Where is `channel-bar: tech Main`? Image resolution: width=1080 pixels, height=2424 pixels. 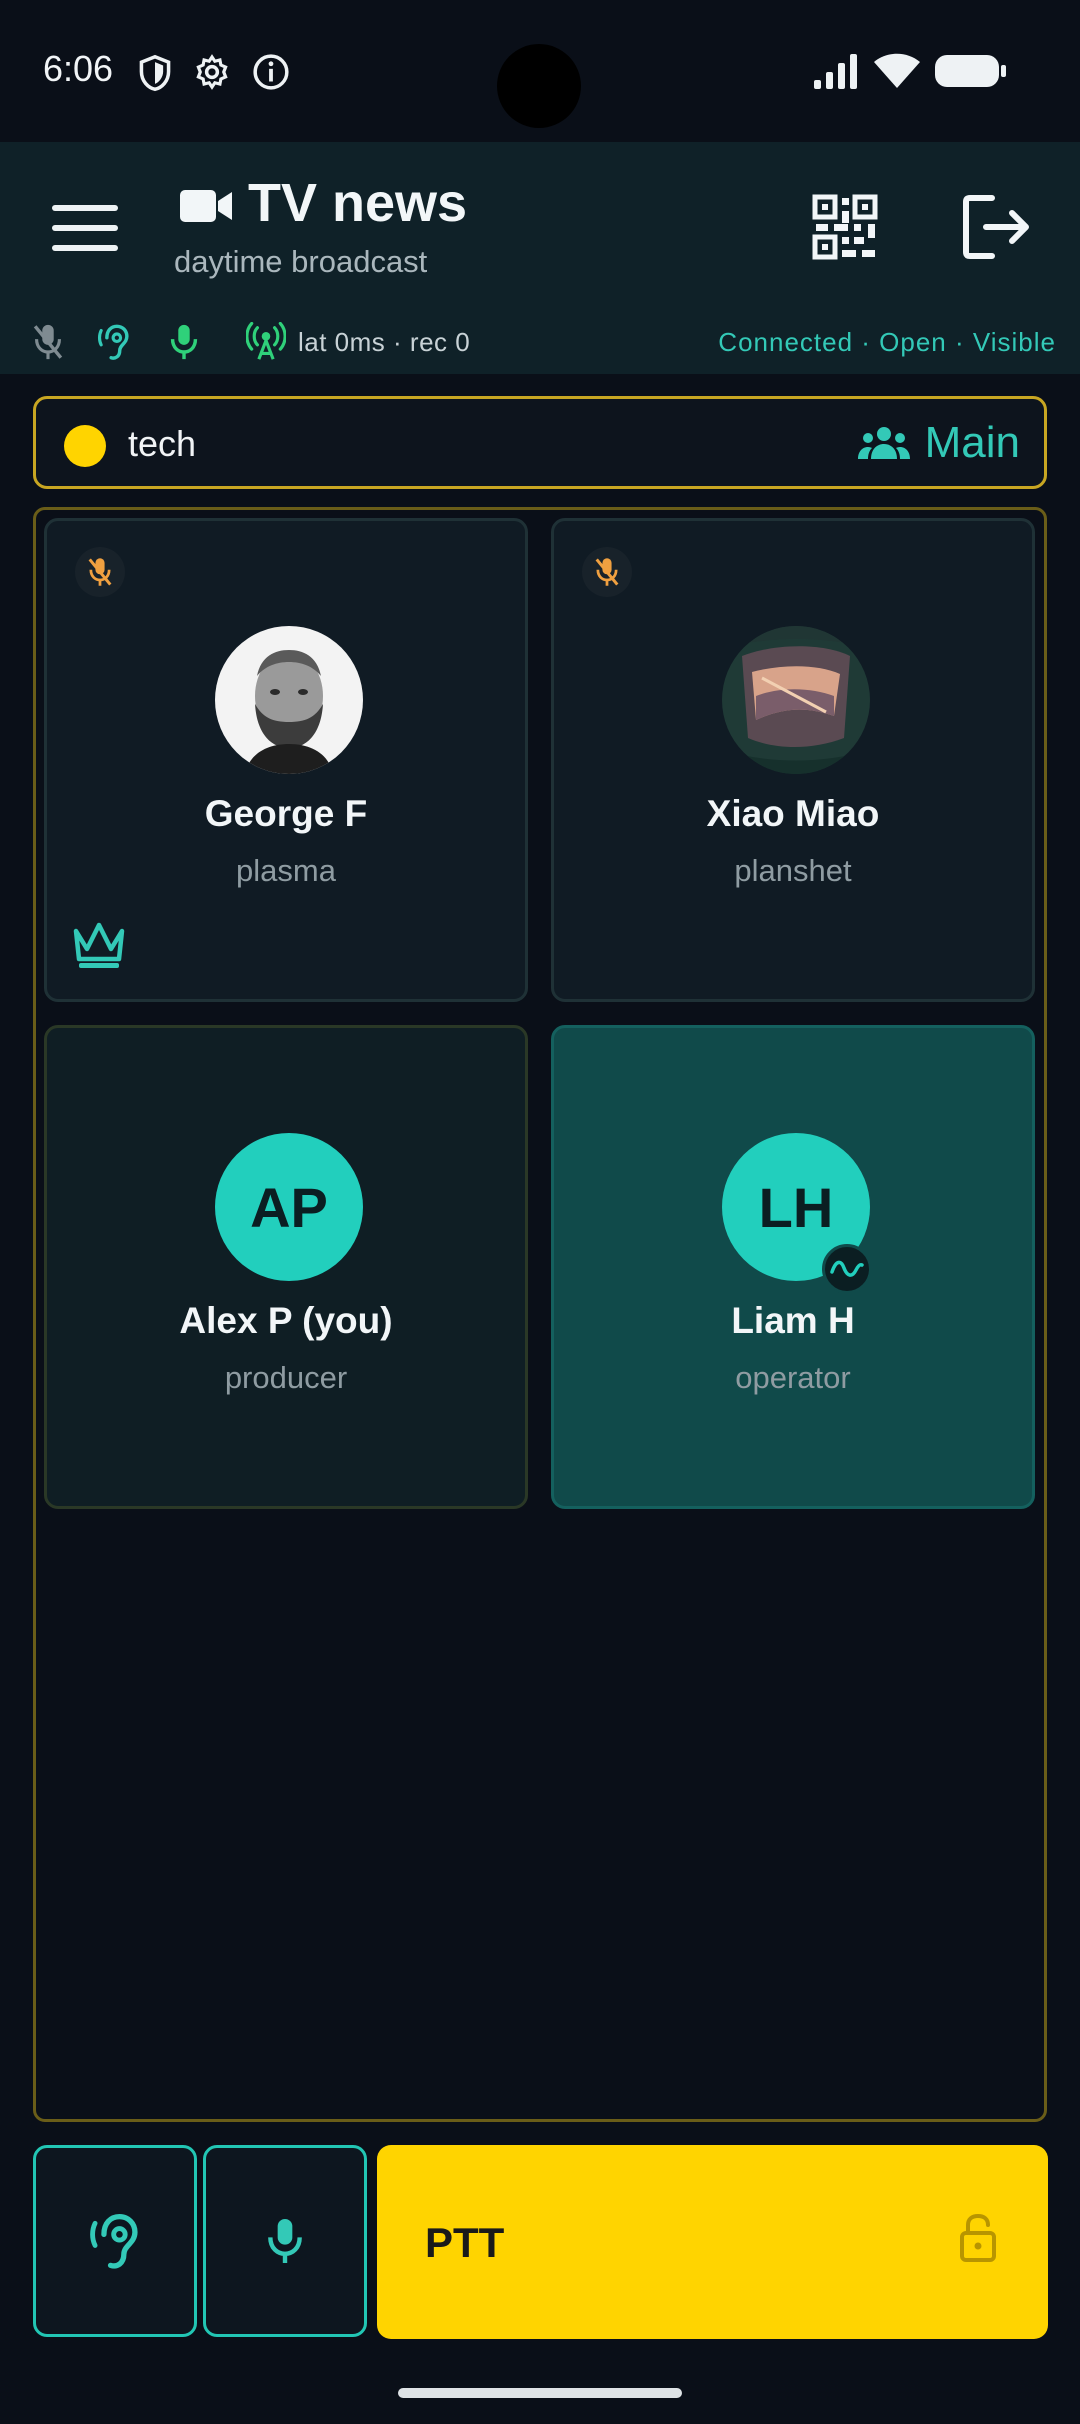 channel-bar: tech Main is located at coordinates (540, 442).